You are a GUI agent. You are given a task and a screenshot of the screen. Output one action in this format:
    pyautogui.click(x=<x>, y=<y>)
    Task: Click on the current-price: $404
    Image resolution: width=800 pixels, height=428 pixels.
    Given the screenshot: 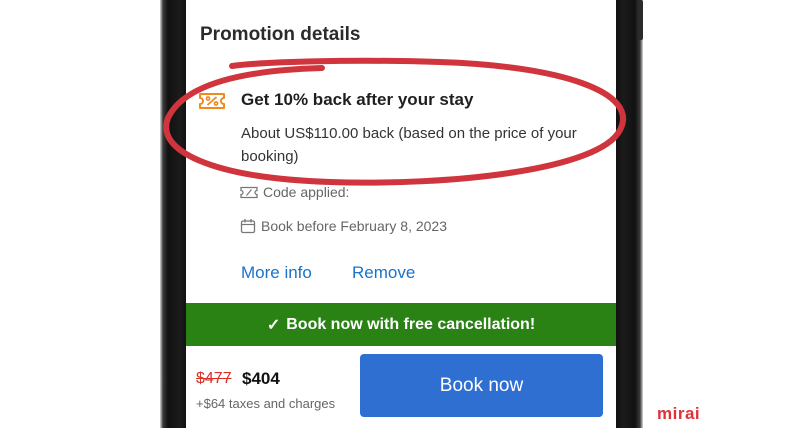 What is the action you would take?
    pyautogui.click(x=261, y=378)
    